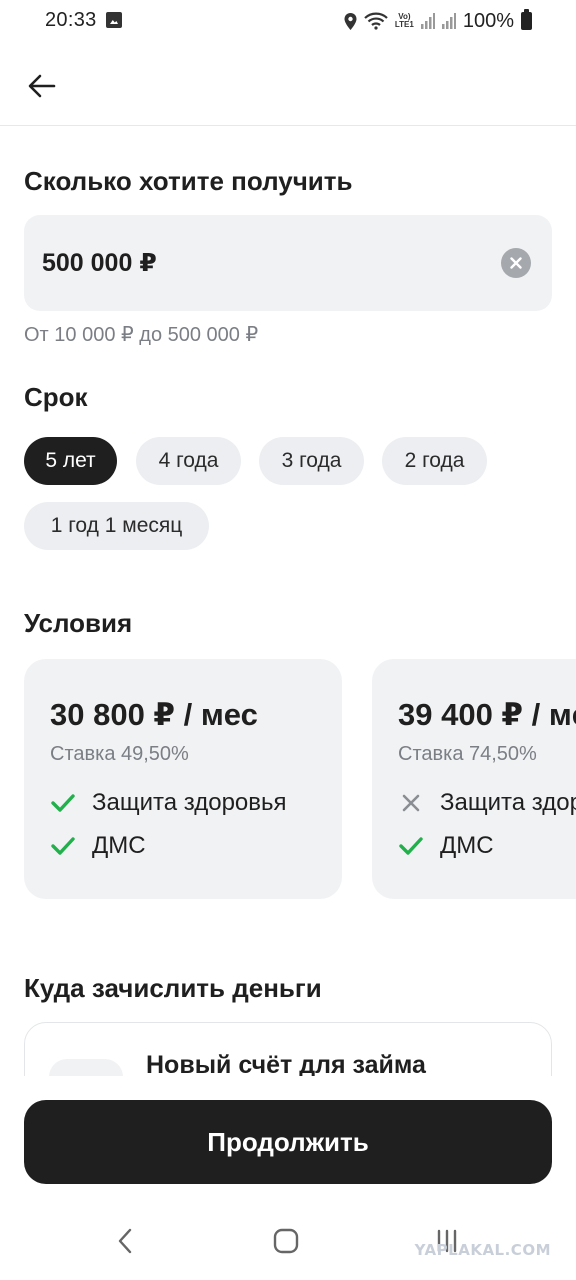  Describe the element at coordinates (70, 461) in the screenshot. I see `term-chip-5-years: 5 лет` at that location.